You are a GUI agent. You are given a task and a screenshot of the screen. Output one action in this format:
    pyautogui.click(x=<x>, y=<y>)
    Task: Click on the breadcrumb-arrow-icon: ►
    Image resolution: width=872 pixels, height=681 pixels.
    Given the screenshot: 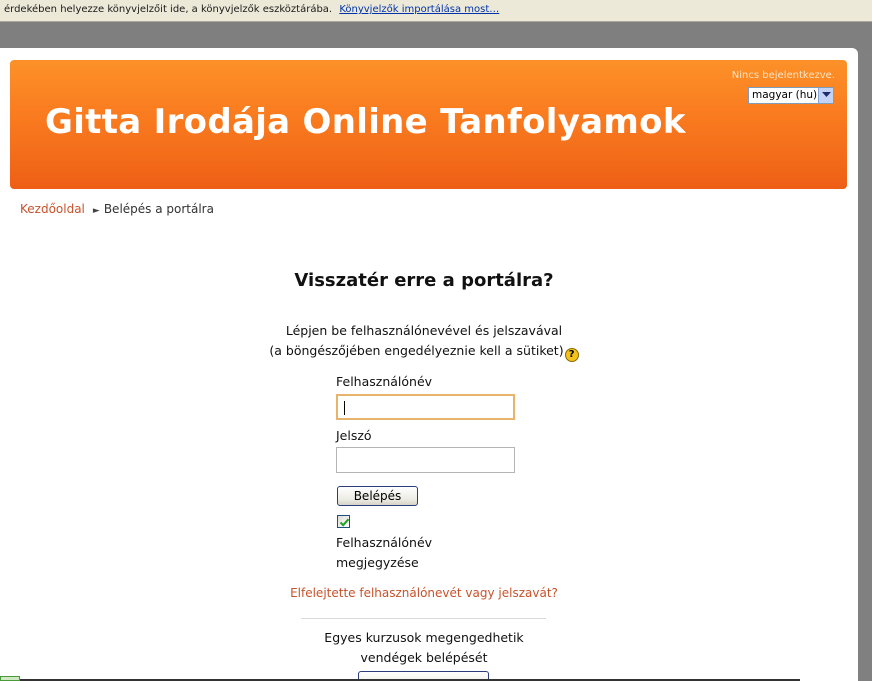 What is the action you would take?
    pyautogui.click(x=96, y=211)
    